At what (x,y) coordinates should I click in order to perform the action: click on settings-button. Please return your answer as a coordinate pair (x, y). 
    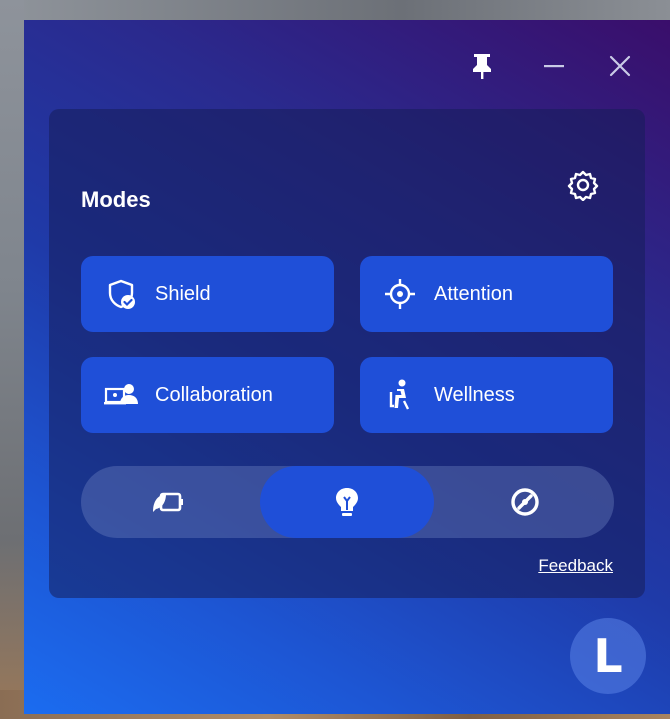
    Looking at the image, I should click on (583, 185).